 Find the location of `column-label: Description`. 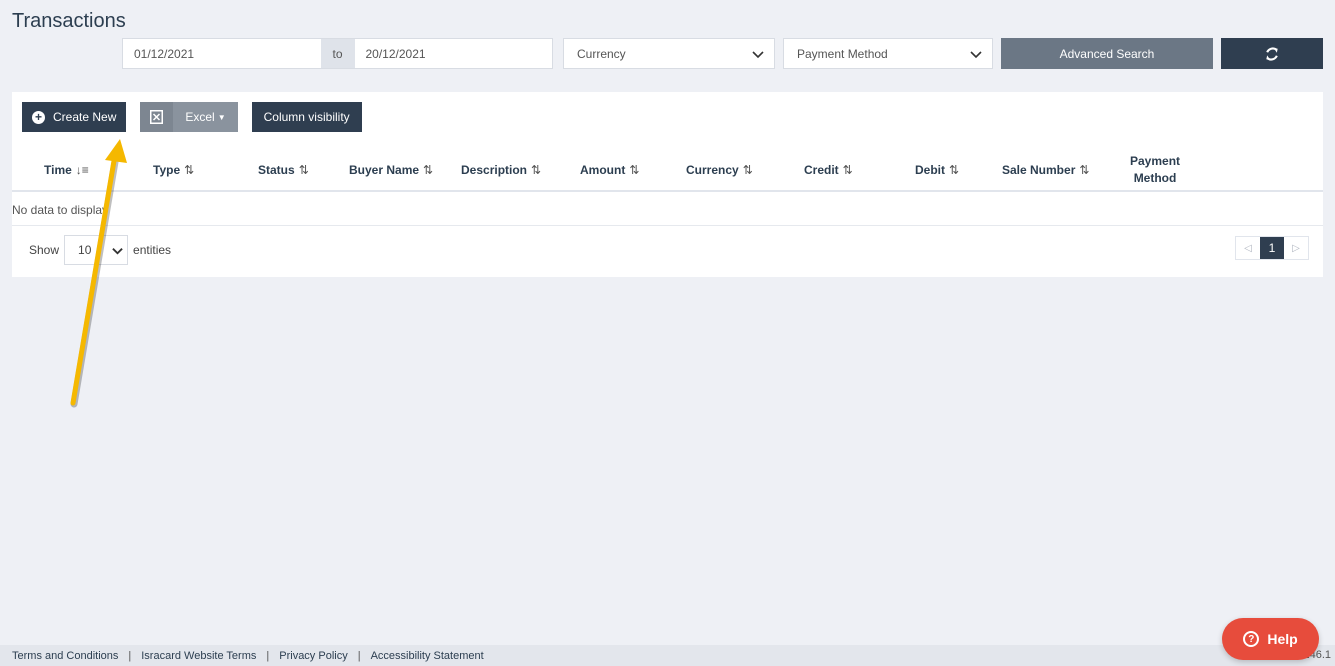

column-label: Description is located at coordinates (494, 169).